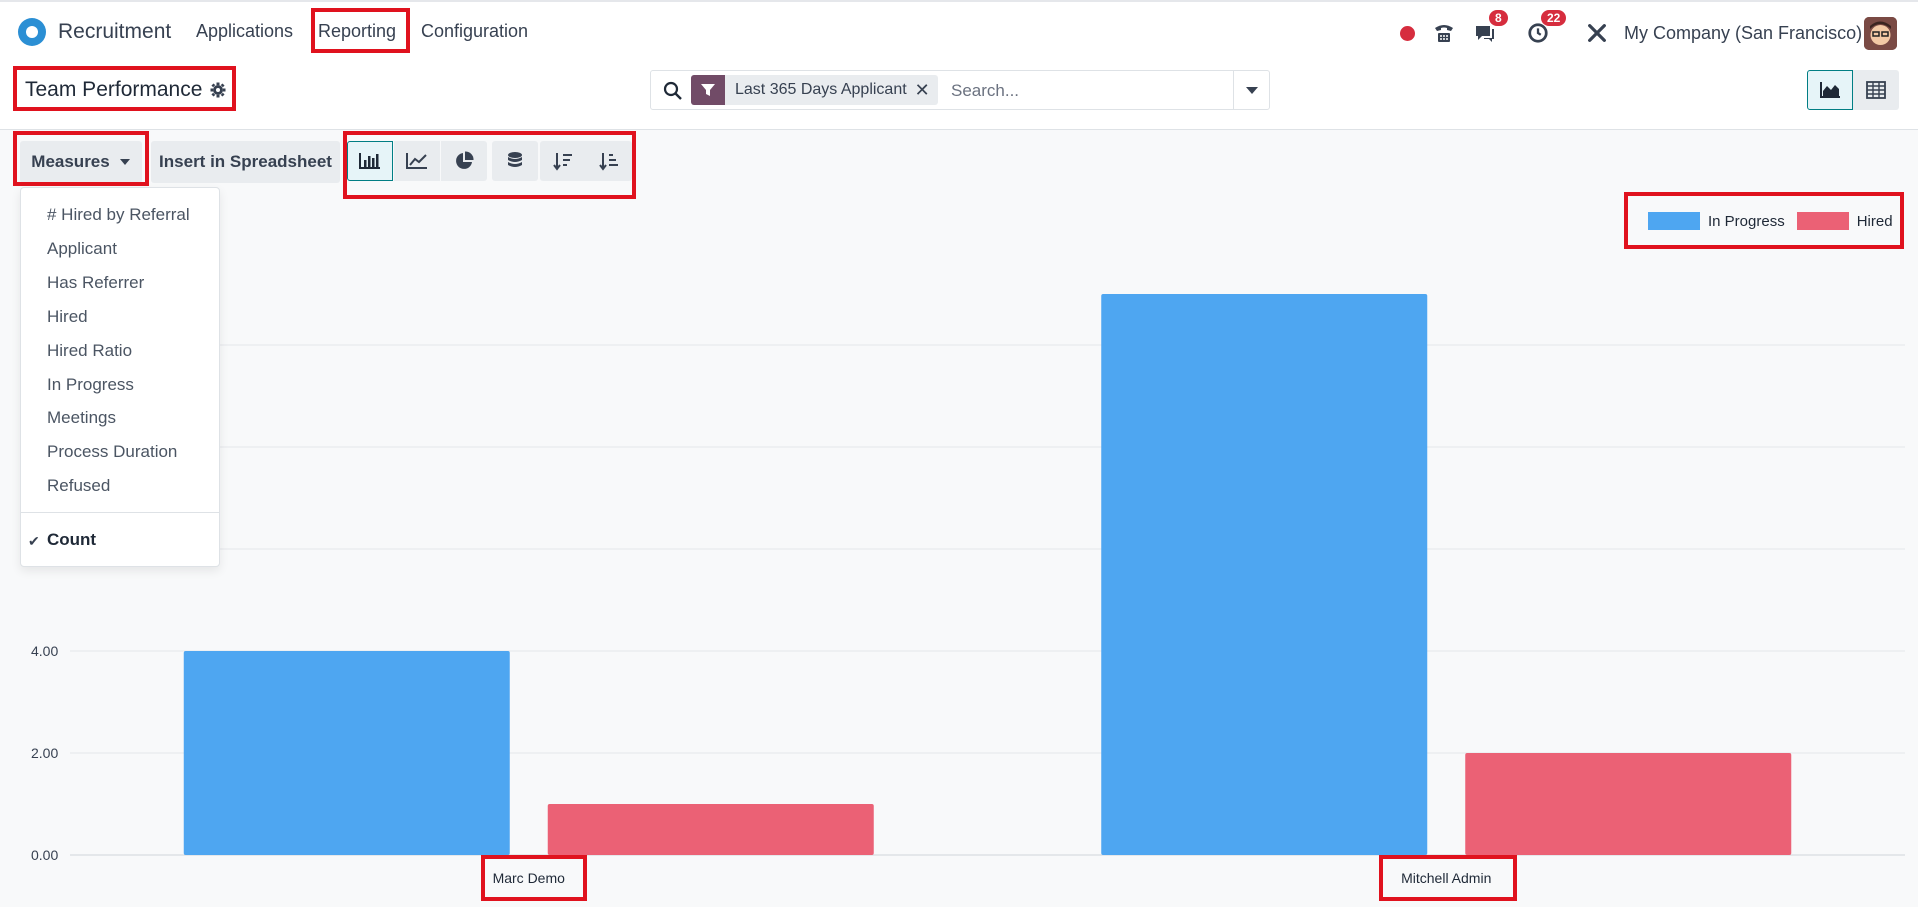 This screenshot has height=907, width=1918. Describe the element at coordinates (44, 855) in the screenshot. I see `y-tick-label: 0.00` at that location.